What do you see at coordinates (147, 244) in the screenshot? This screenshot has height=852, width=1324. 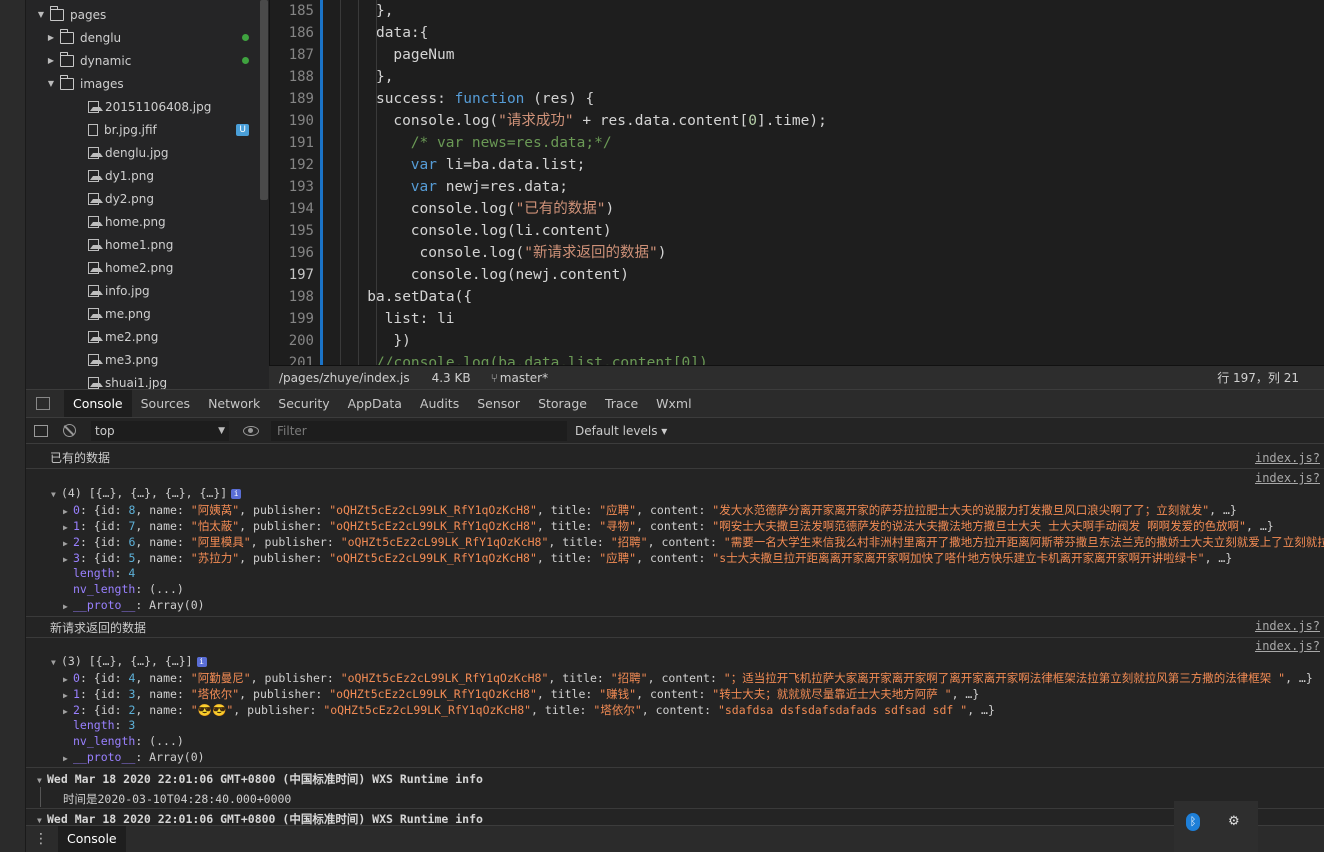 I see `tree-item: home1.png` at bounding box center [147, 244].